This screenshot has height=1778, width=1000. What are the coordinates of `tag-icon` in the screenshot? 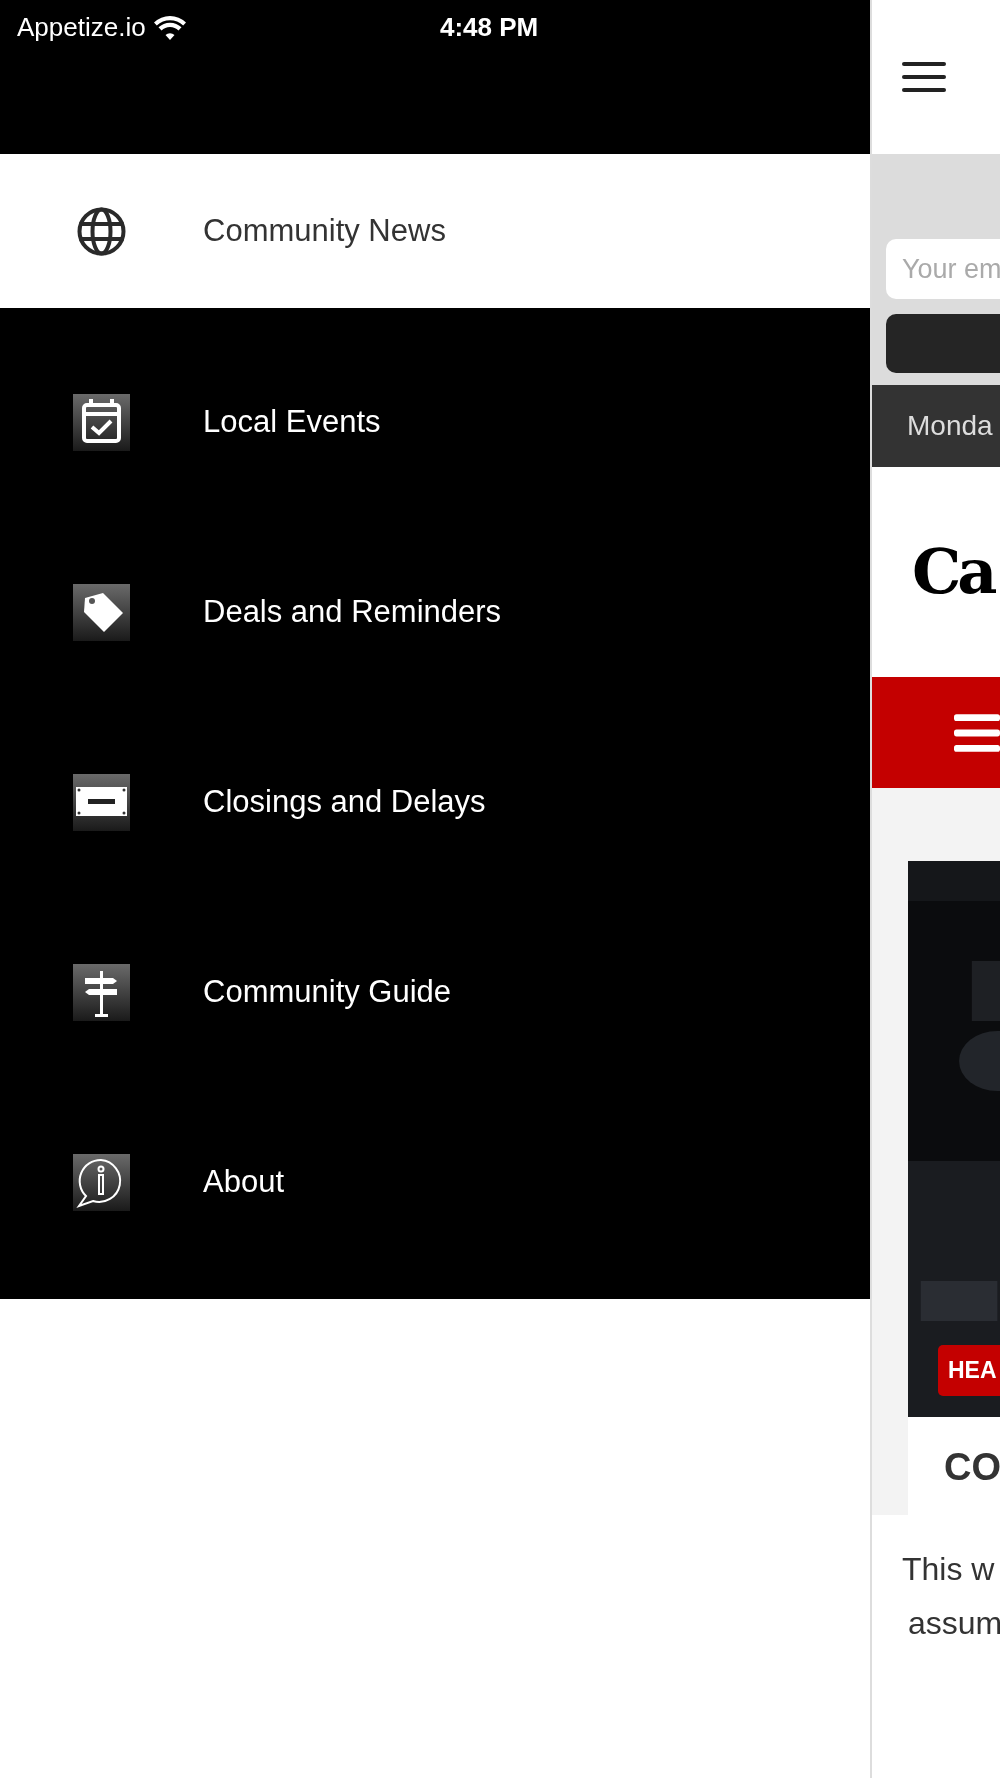 It's located at (101, 612).